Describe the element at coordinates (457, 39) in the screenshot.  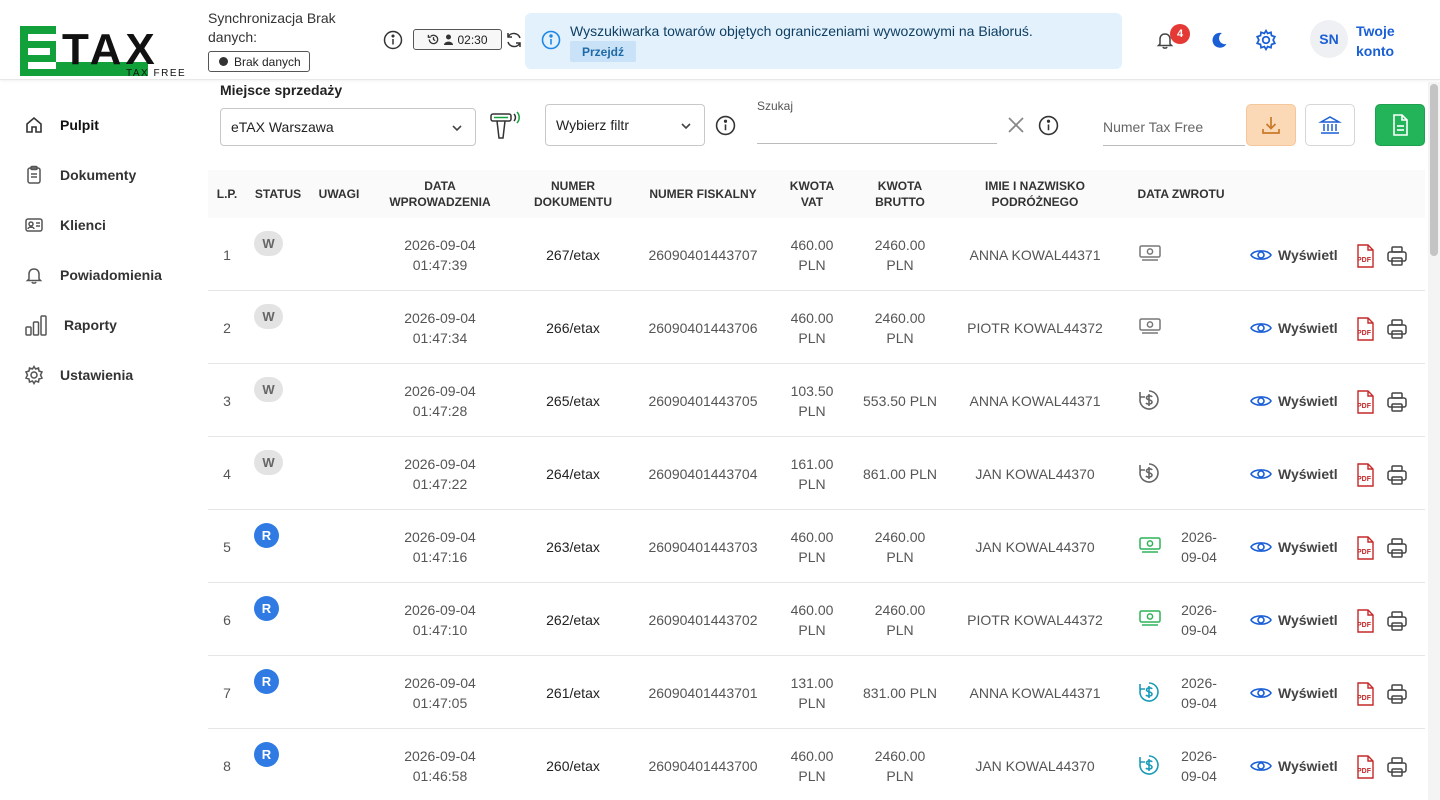
I see `session-timer: 02:30` at that location.